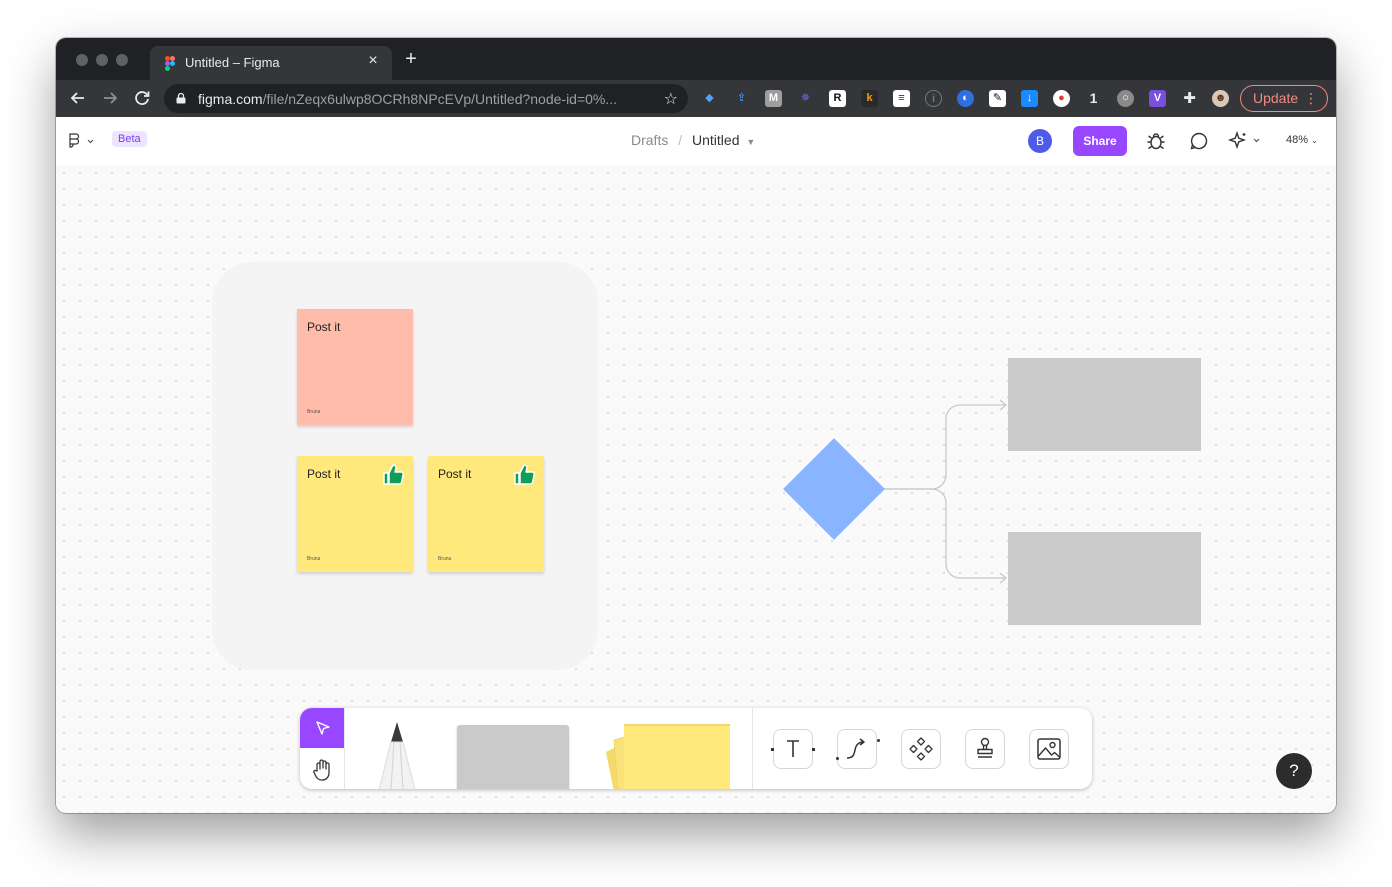  I want to click on text-icon, so click(793, 748).